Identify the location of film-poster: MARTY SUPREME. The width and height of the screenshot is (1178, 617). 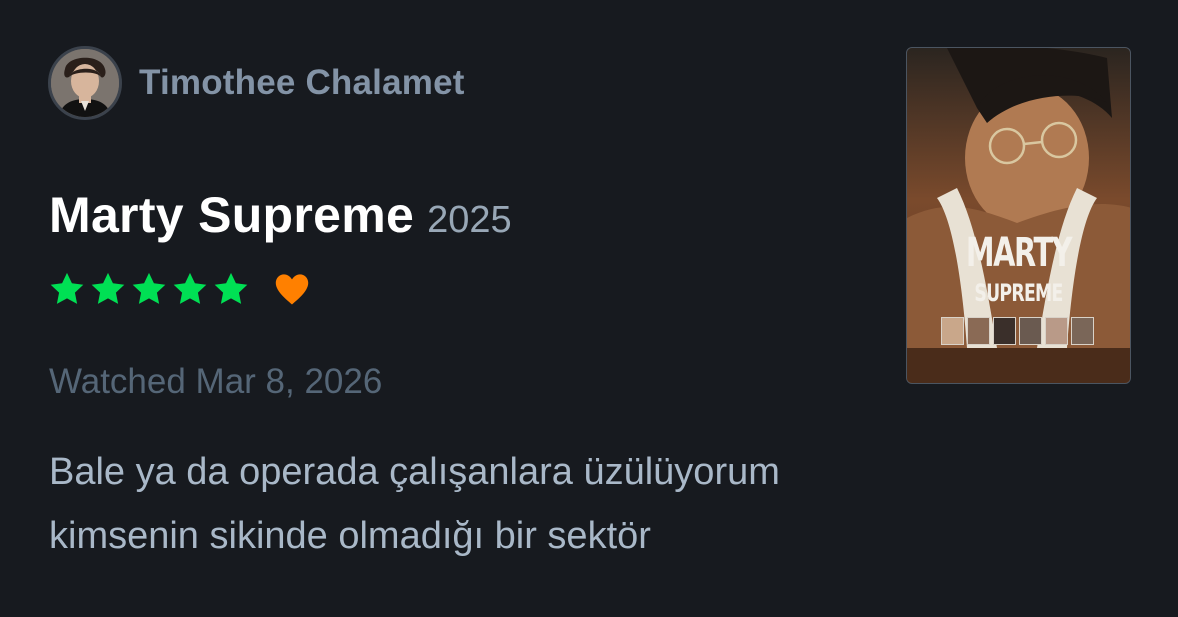
(1018, 215).